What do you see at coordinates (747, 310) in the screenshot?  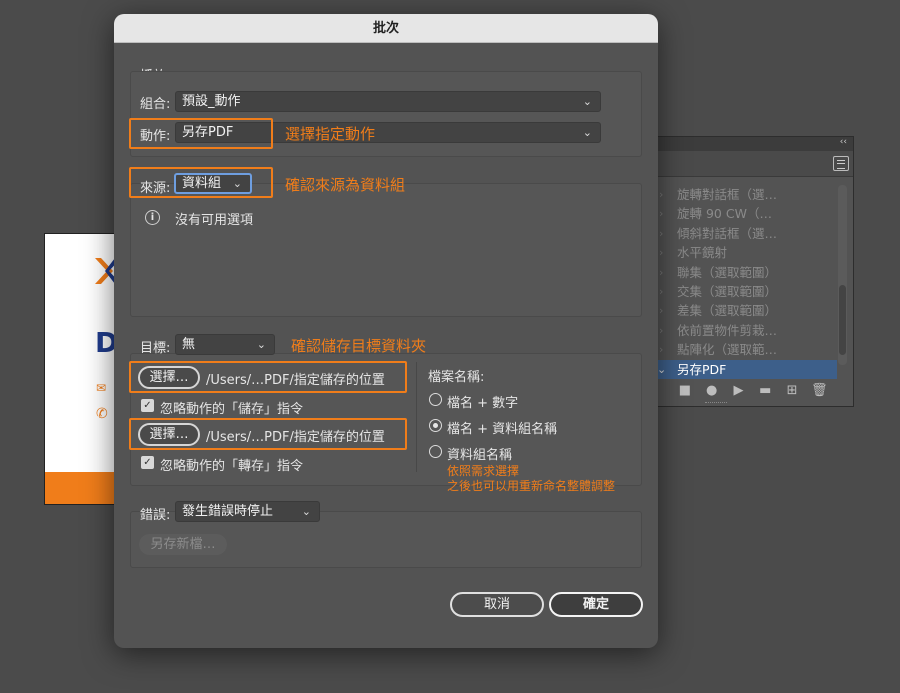 I see `action-item: › 差集（選取範圍）` at bounding box center [747, 310].